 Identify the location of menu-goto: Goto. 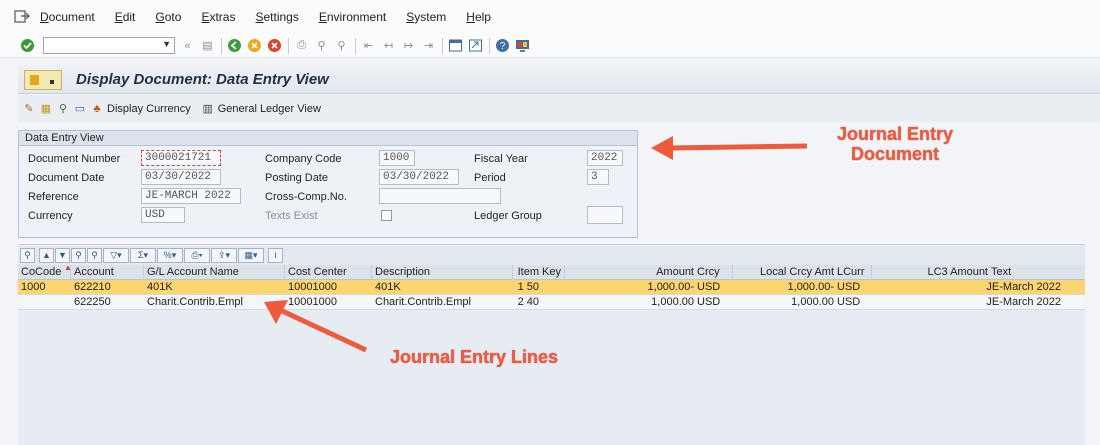
(168, 17).